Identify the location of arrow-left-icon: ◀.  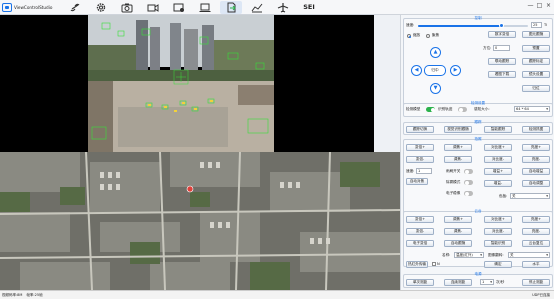
(416, 70).